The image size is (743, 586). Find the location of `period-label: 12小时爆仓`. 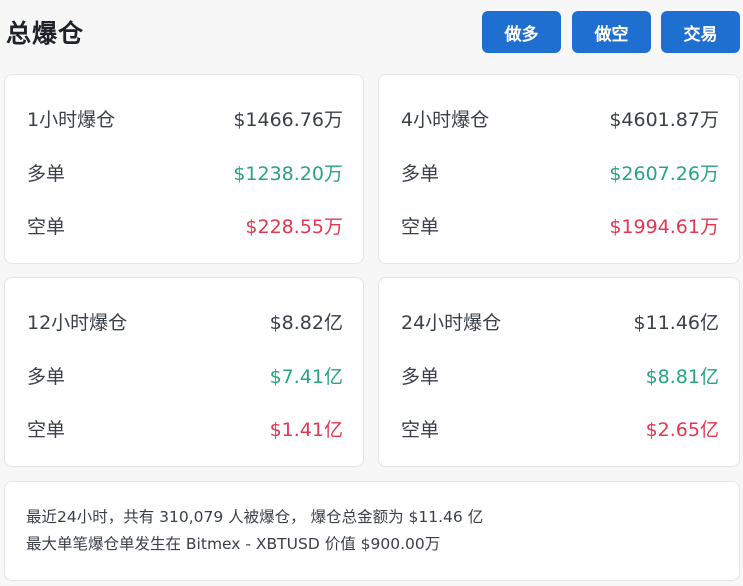

period-label: 12小时爆仓 is located at coordinates (77, 322).